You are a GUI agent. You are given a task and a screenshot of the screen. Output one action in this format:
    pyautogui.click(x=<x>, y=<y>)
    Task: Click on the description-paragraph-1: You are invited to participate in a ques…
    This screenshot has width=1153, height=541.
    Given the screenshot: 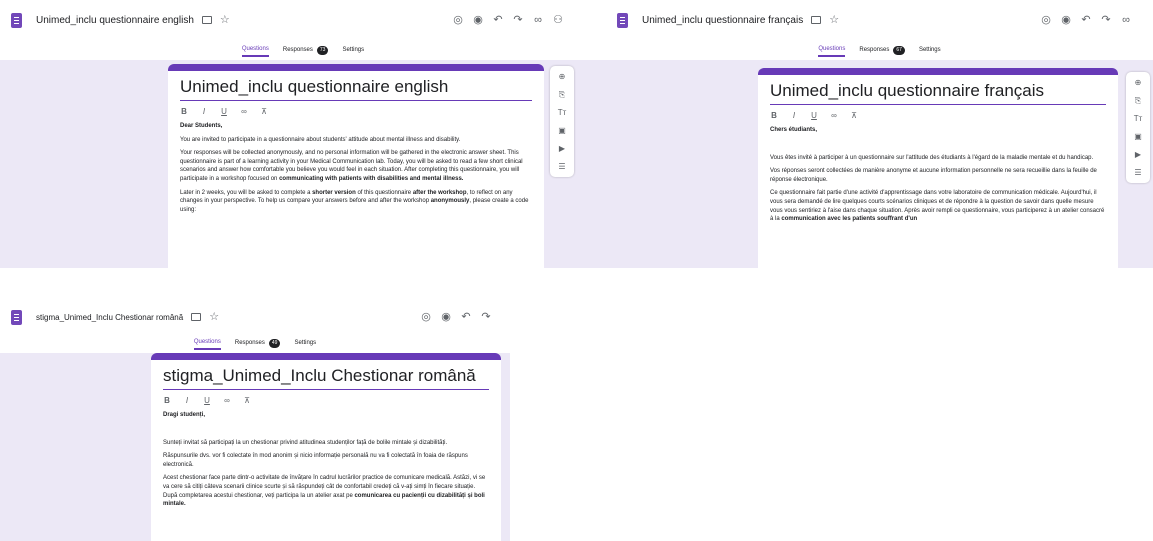 What is the action you would take?
    pyautogui.click(x=320, y=139)
    